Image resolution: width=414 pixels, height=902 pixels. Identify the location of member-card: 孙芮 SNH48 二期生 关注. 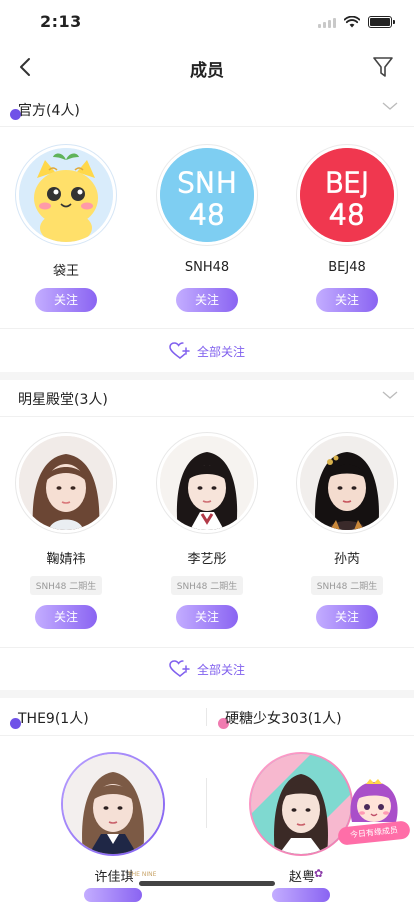
(347, 530).